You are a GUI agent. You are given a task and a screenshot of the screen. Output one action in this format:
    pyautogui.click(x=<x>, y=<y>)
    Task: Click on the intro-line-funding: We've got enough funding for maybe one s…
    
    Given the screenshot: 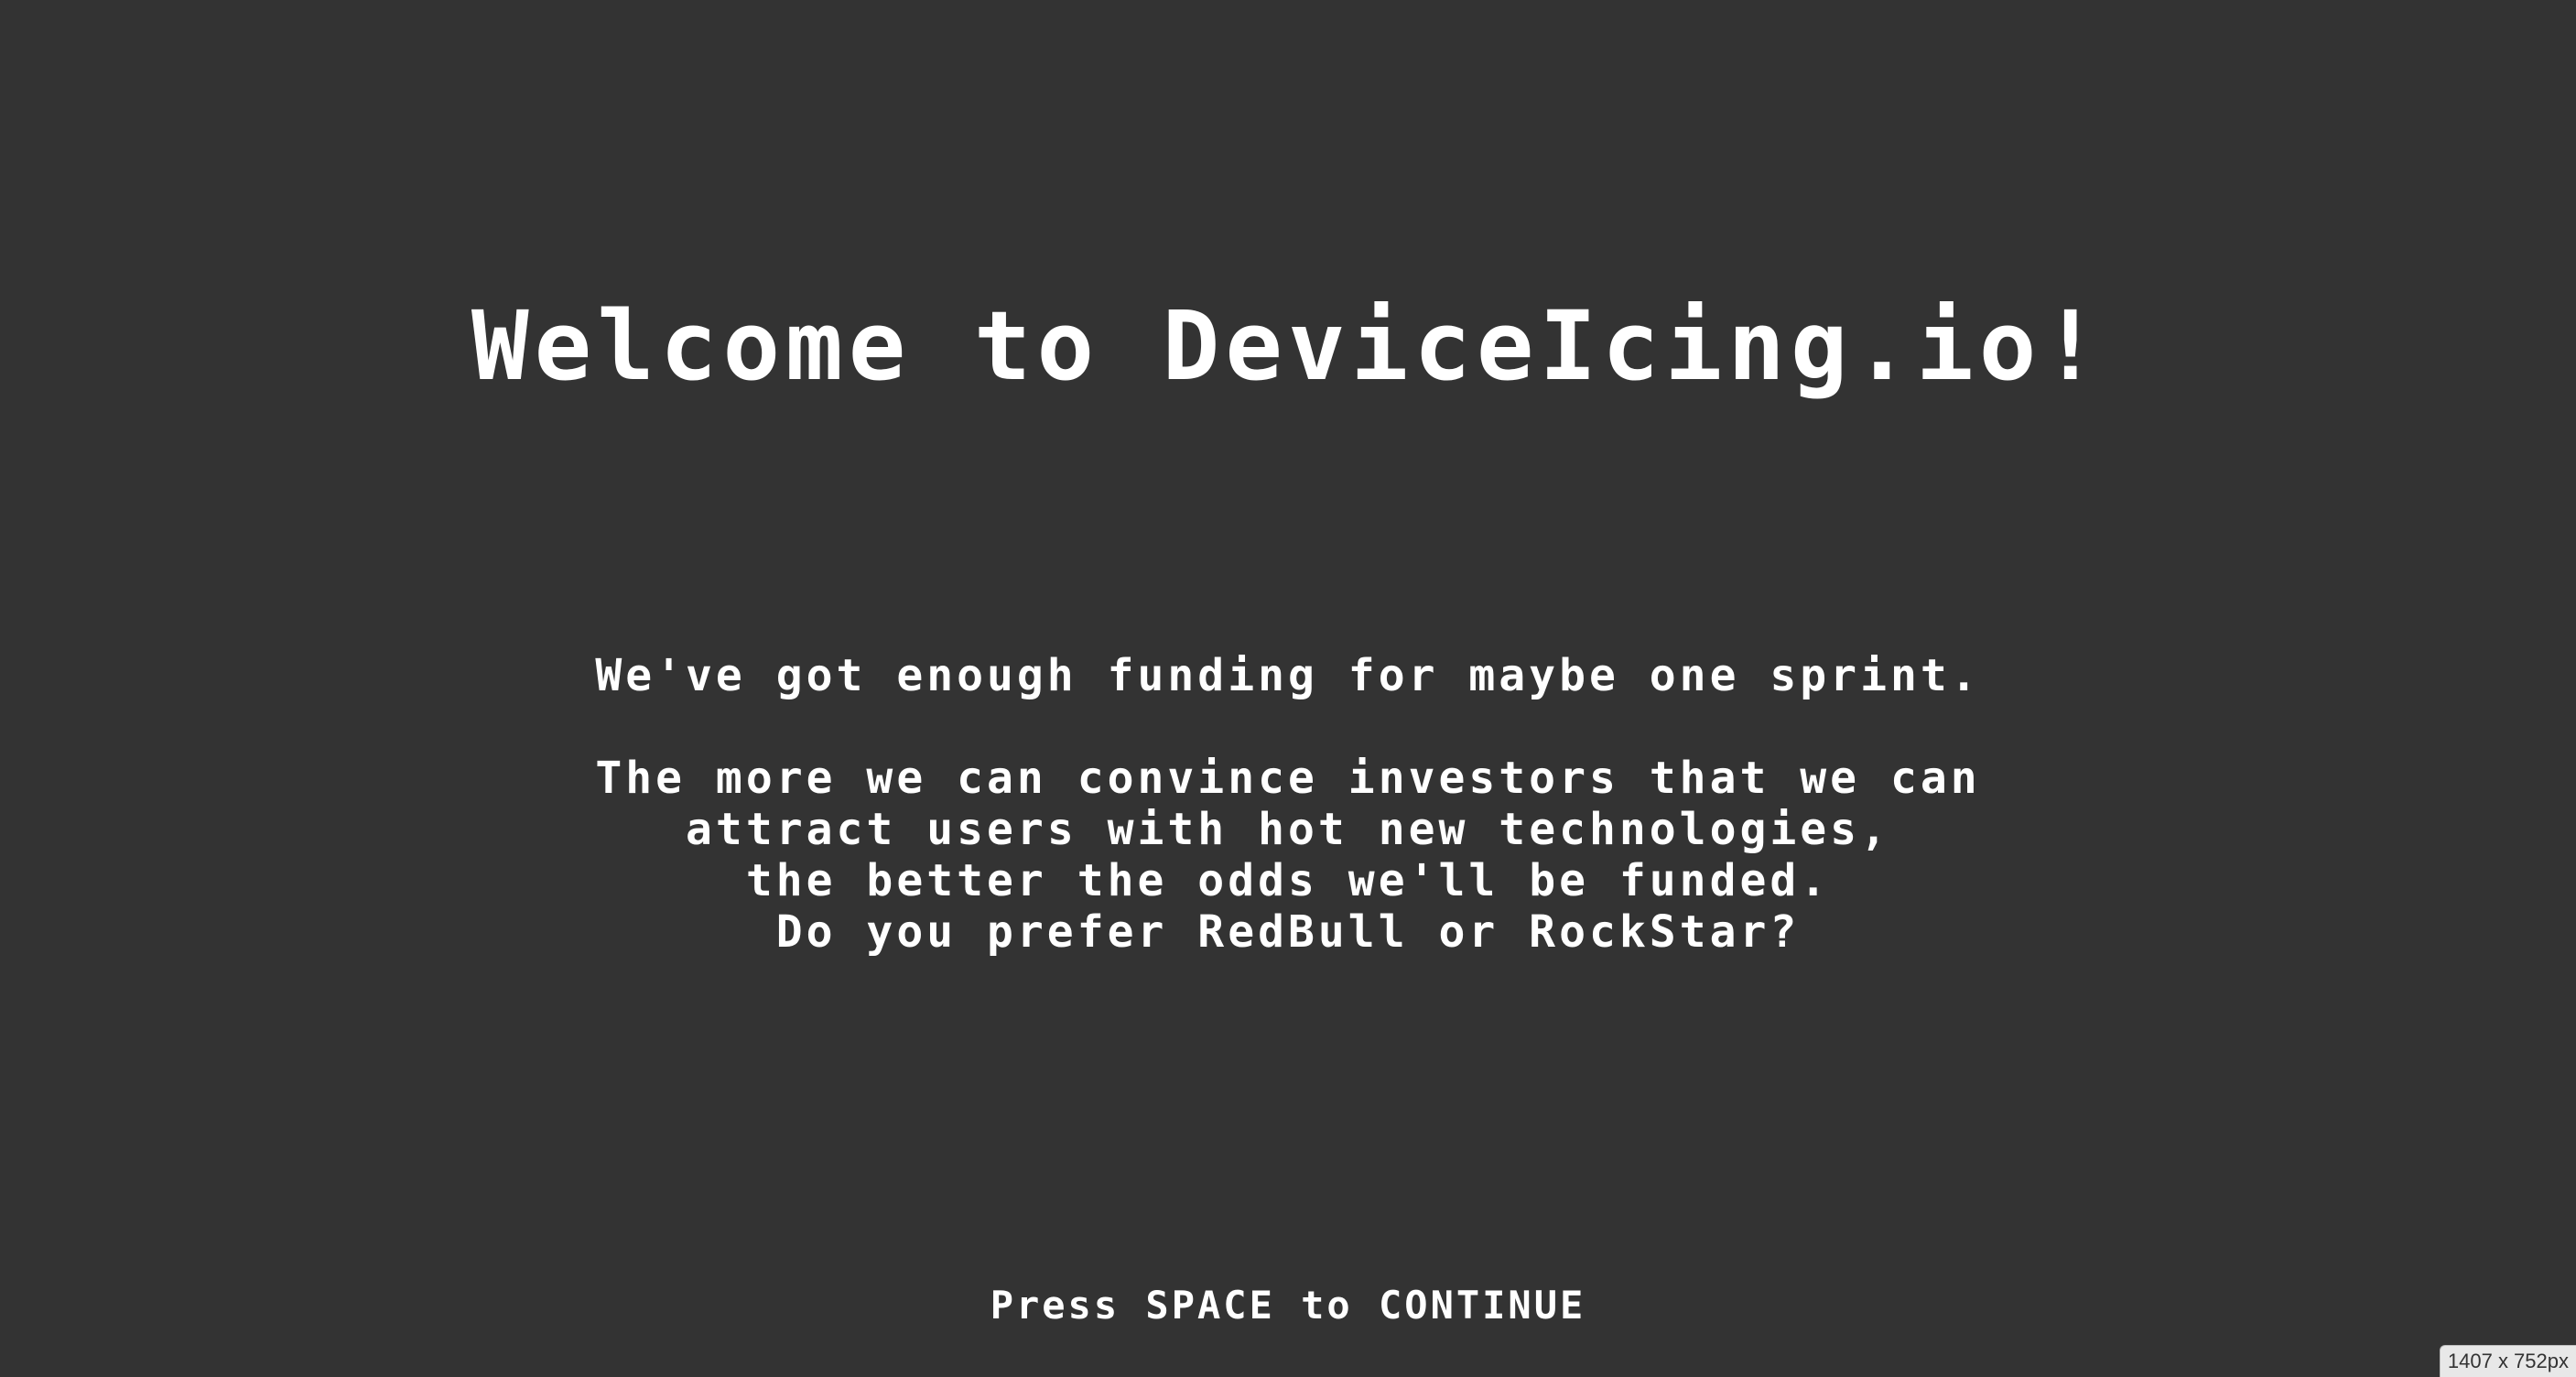 What is the action you would take?
    pyautogui.click(x=1288, y=675)
    